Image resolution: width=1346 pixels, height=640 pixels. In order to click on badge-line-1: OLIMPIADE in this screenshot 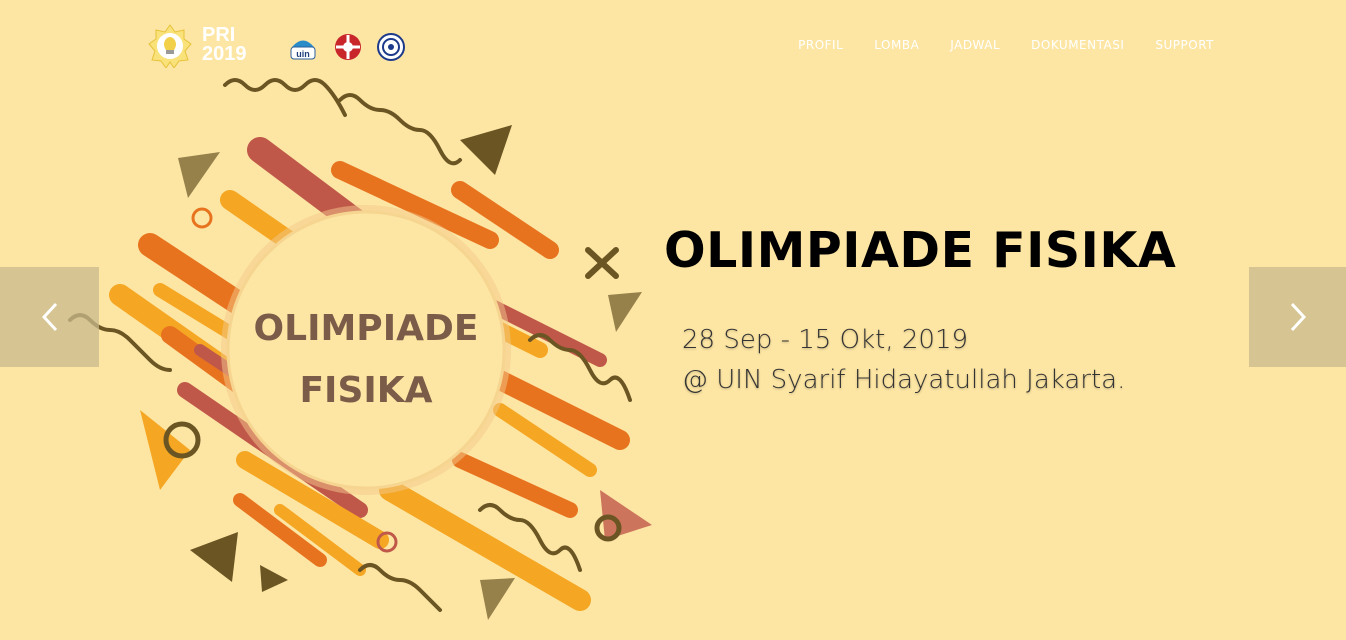, I will do `click(366, 328)`.